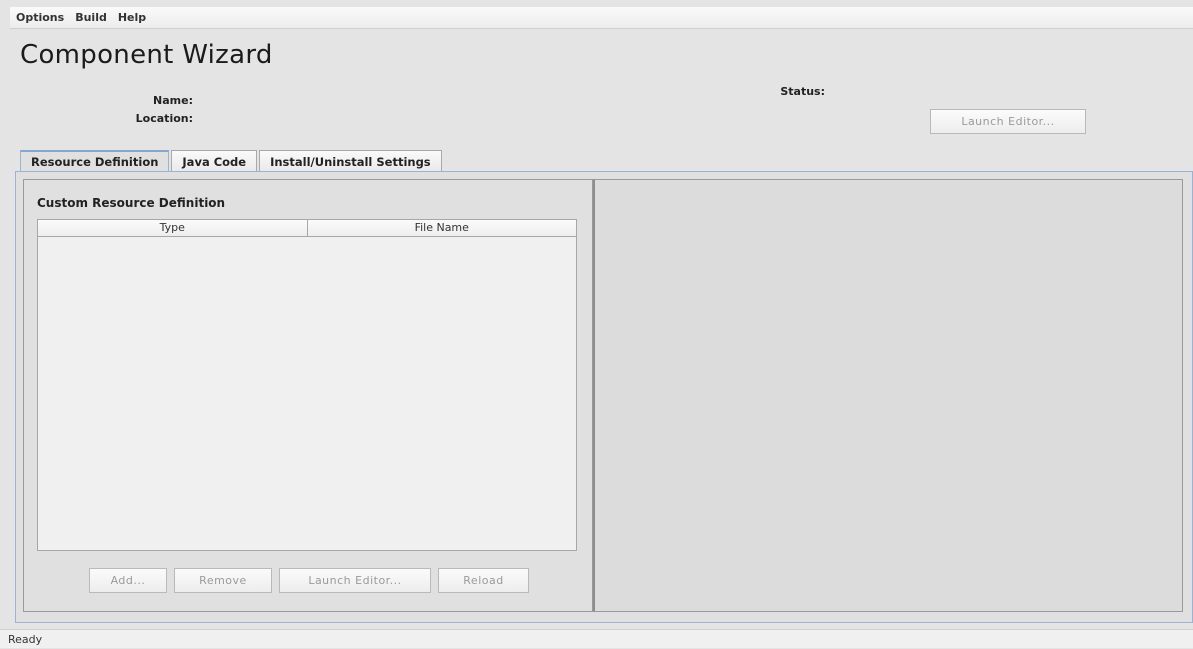 This screenshot has height=649, width=1193. What do you see at coordinates (802, 91) in the screenshot?
I see `status-label: Status:` at bounding box center [802, 91].